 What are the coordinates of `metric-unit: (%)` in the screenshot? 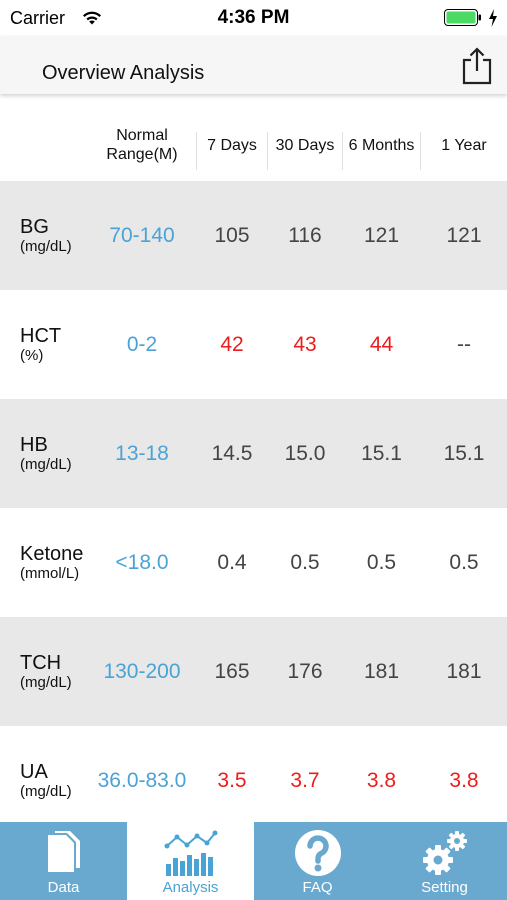 It's located at (32, 355).